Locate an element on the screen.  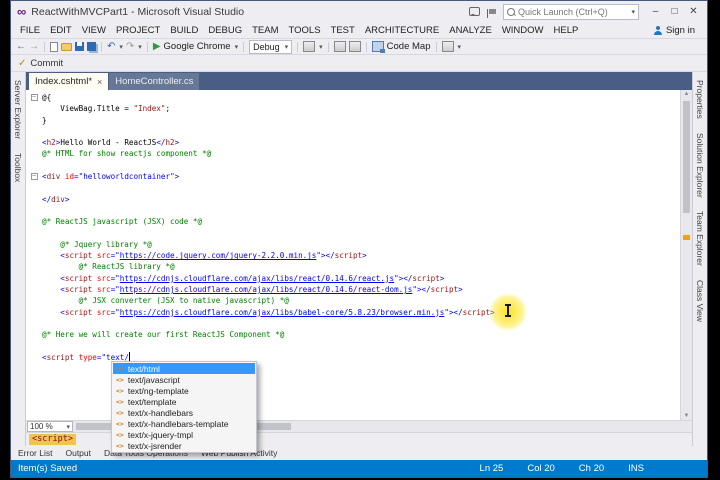
intellisense-item-text-x-handlebars-template: <> text/x-handlebars-template is located at coordinates (184, 423).